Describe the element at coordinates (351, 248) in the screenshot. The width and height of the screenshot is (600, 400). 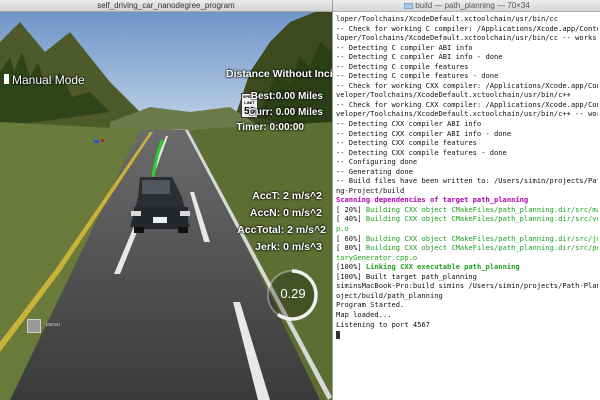
I see `progress-prefix: [ 80%]` at that location.